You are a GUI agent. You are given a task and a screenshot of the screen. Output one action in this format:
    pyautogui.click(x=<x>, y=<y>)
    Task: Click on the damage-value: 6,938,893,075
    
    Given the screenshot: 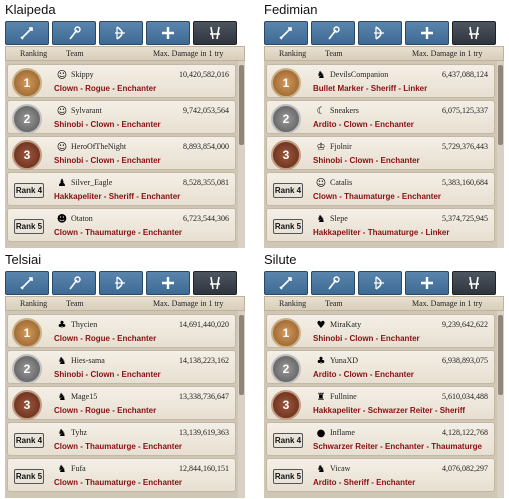 What is the action you would take?
    pyautogui.click(x=465, y=360)
    